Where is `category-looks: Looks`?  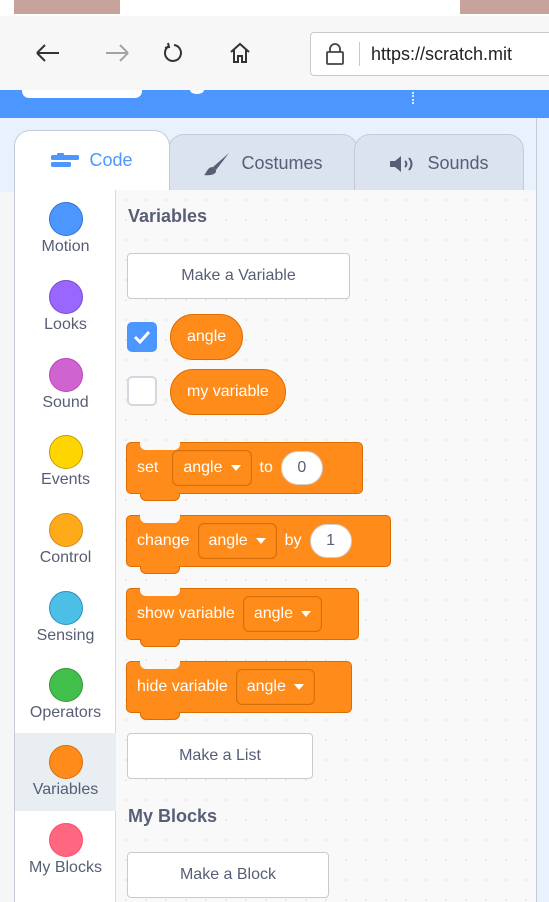 category-looks: Looks is located at coordinates (65, 307).